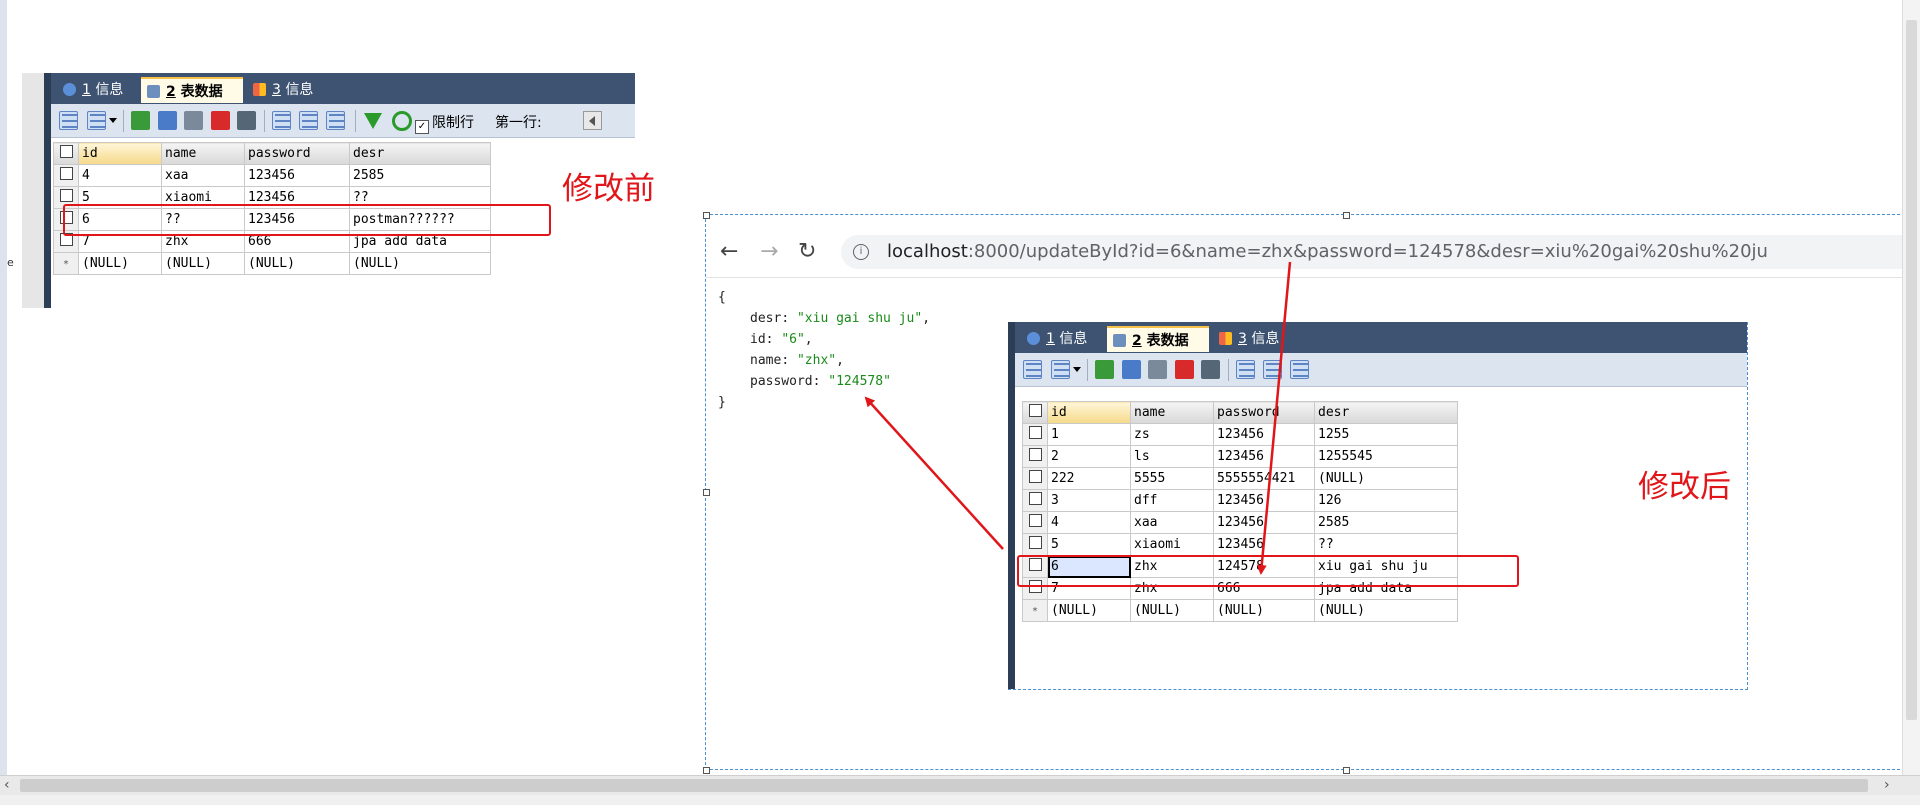 This screenshot has width=1920, height=805. Describe the element at coordinates (1089, 522) in the screenshot. I see `cell: 4` at that location.